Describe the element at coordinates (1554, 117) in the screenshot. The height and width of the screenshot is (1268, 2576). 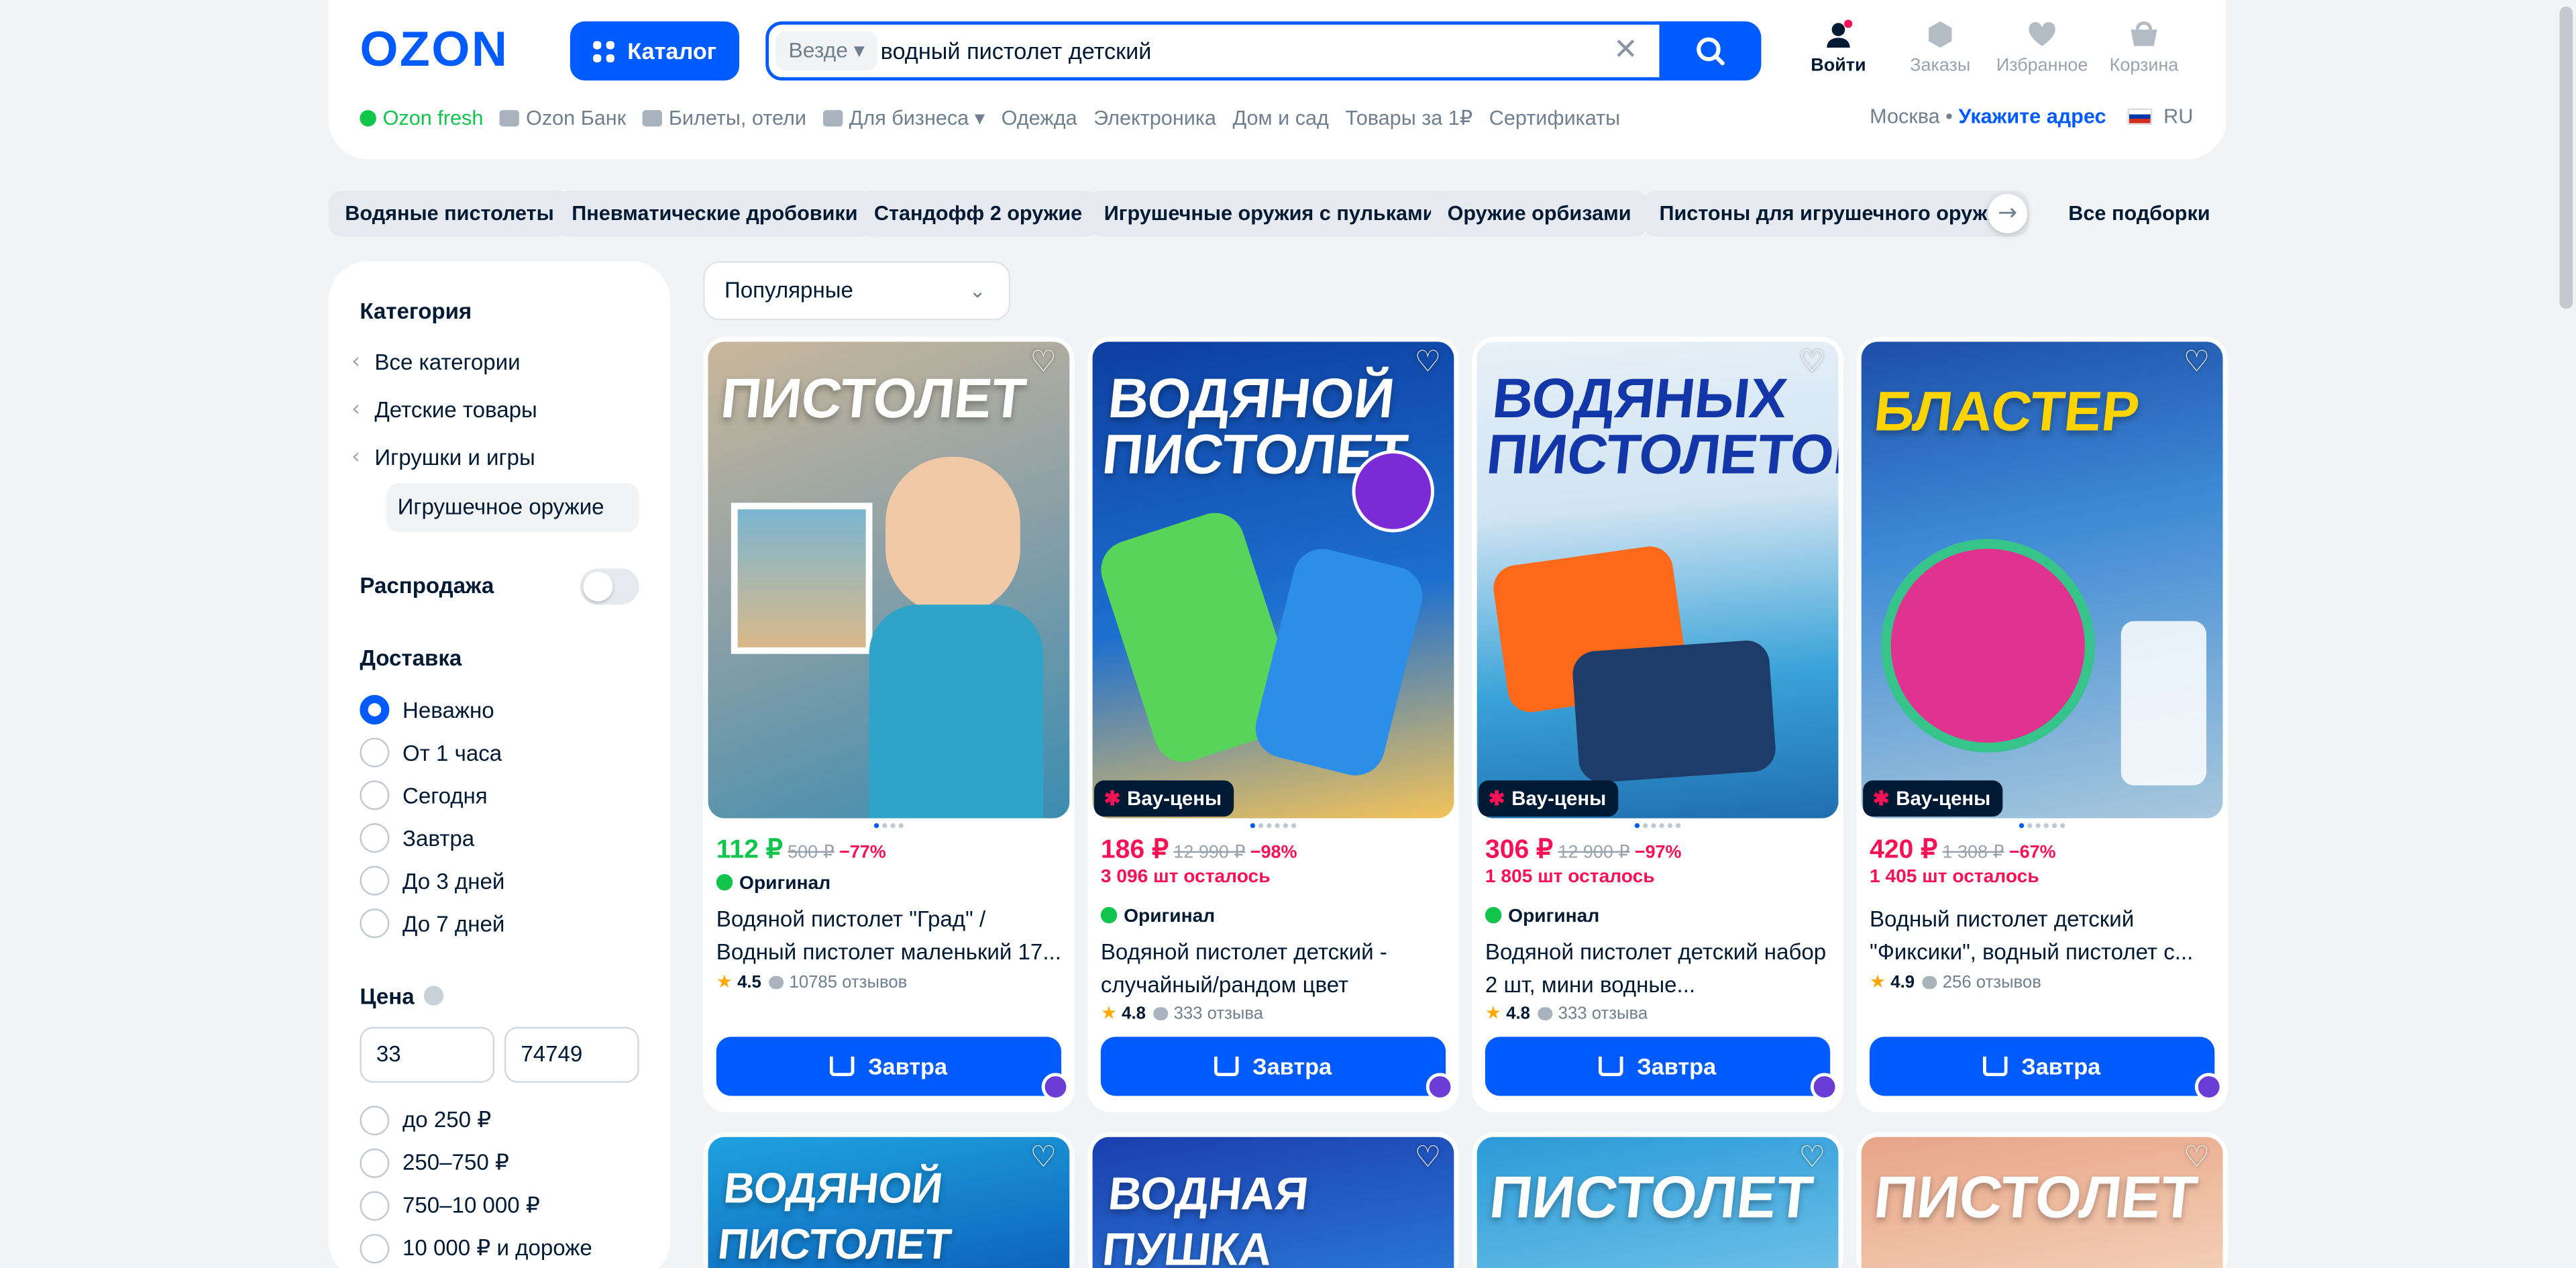
I see `nav-certificates: Сертификаты` at that location.